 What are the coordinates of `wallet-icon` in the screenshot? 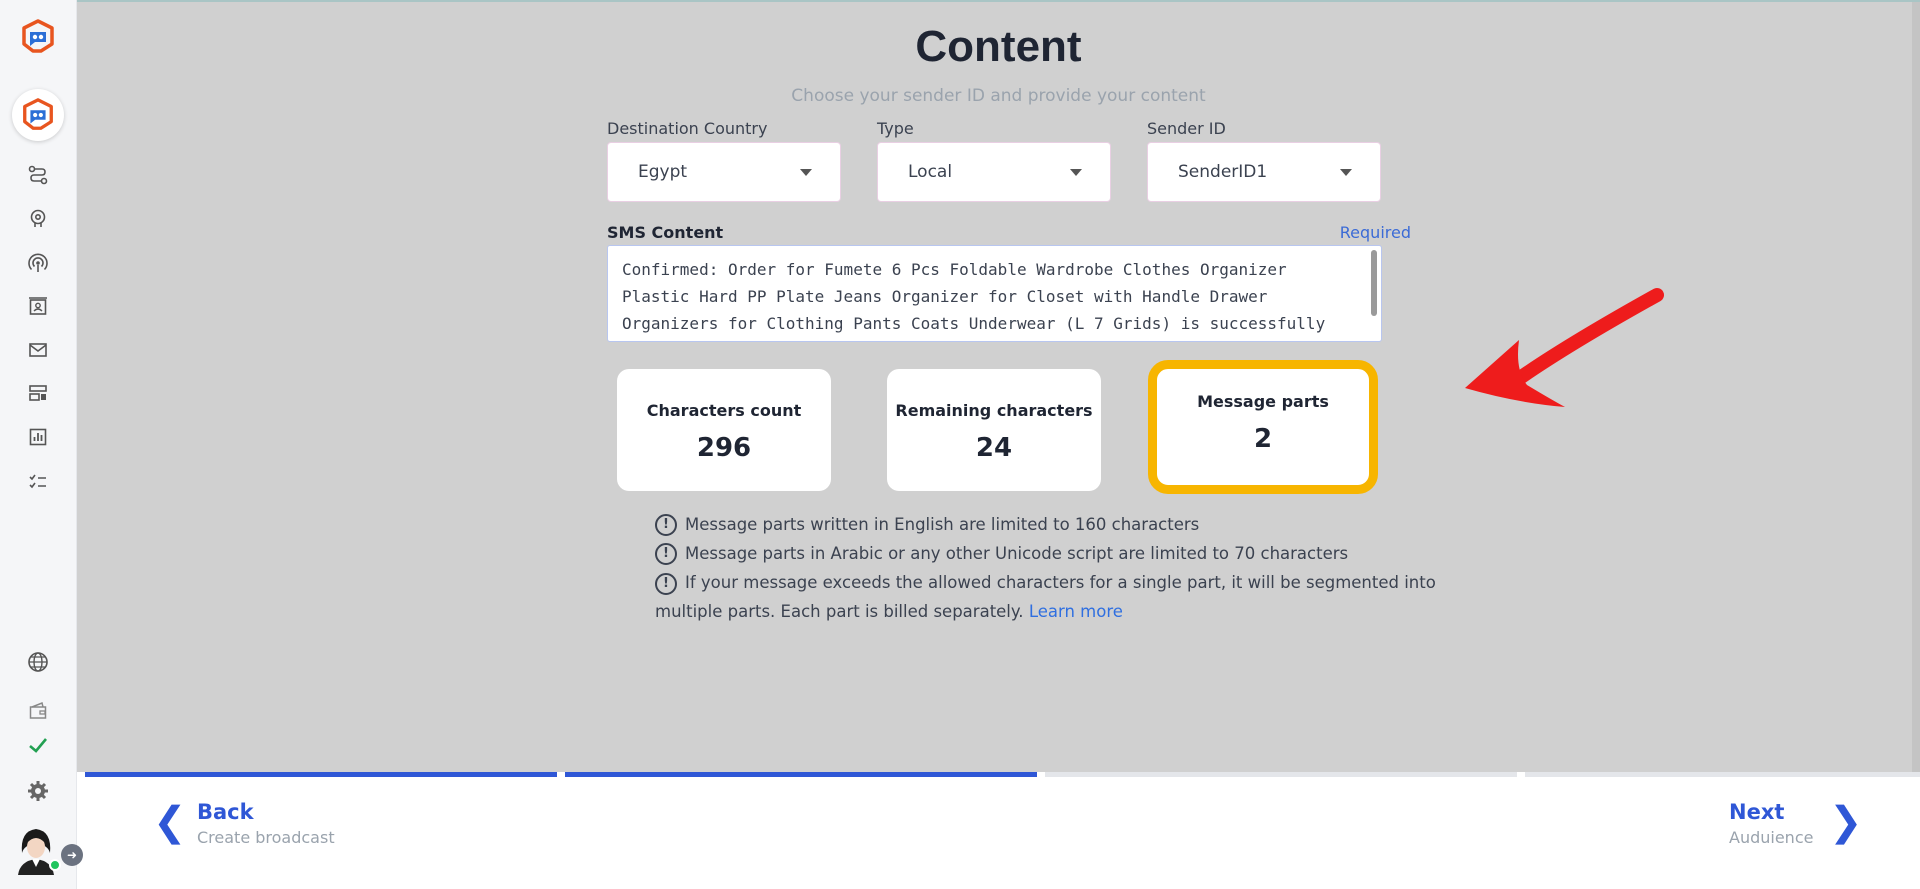 It's located at (38, 711).